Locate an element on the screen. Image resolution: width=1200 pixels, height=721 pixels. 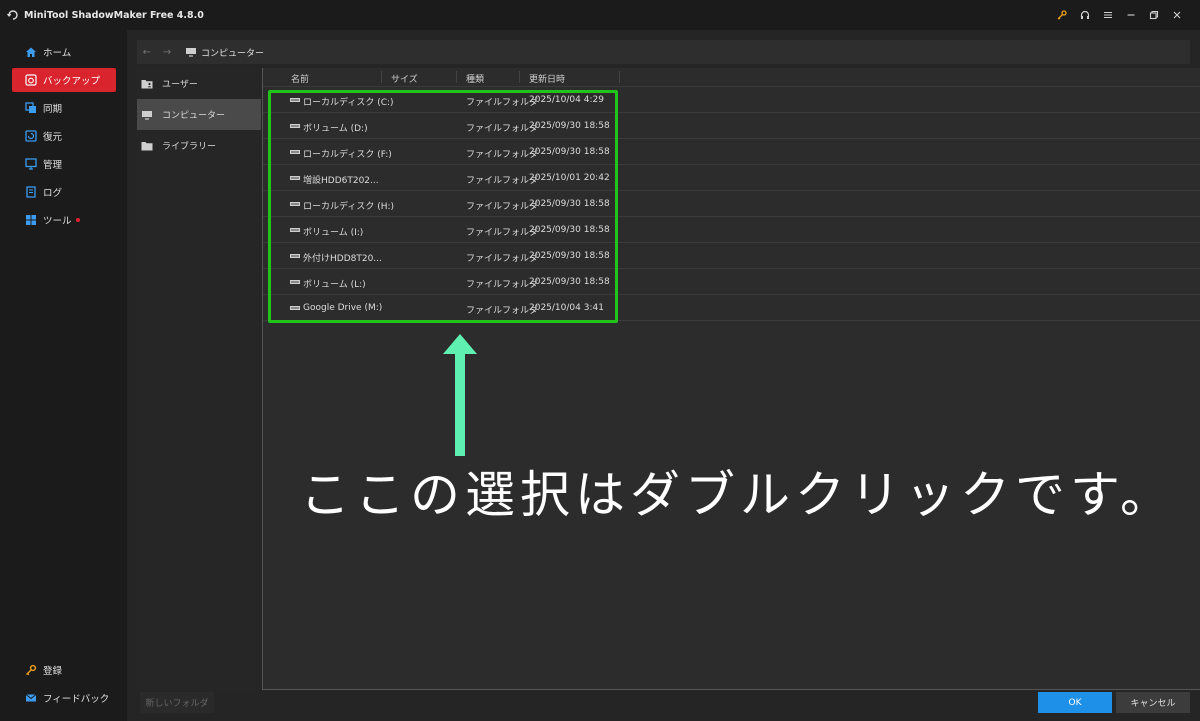
menu-icon is located at coordinates (1107, 15).